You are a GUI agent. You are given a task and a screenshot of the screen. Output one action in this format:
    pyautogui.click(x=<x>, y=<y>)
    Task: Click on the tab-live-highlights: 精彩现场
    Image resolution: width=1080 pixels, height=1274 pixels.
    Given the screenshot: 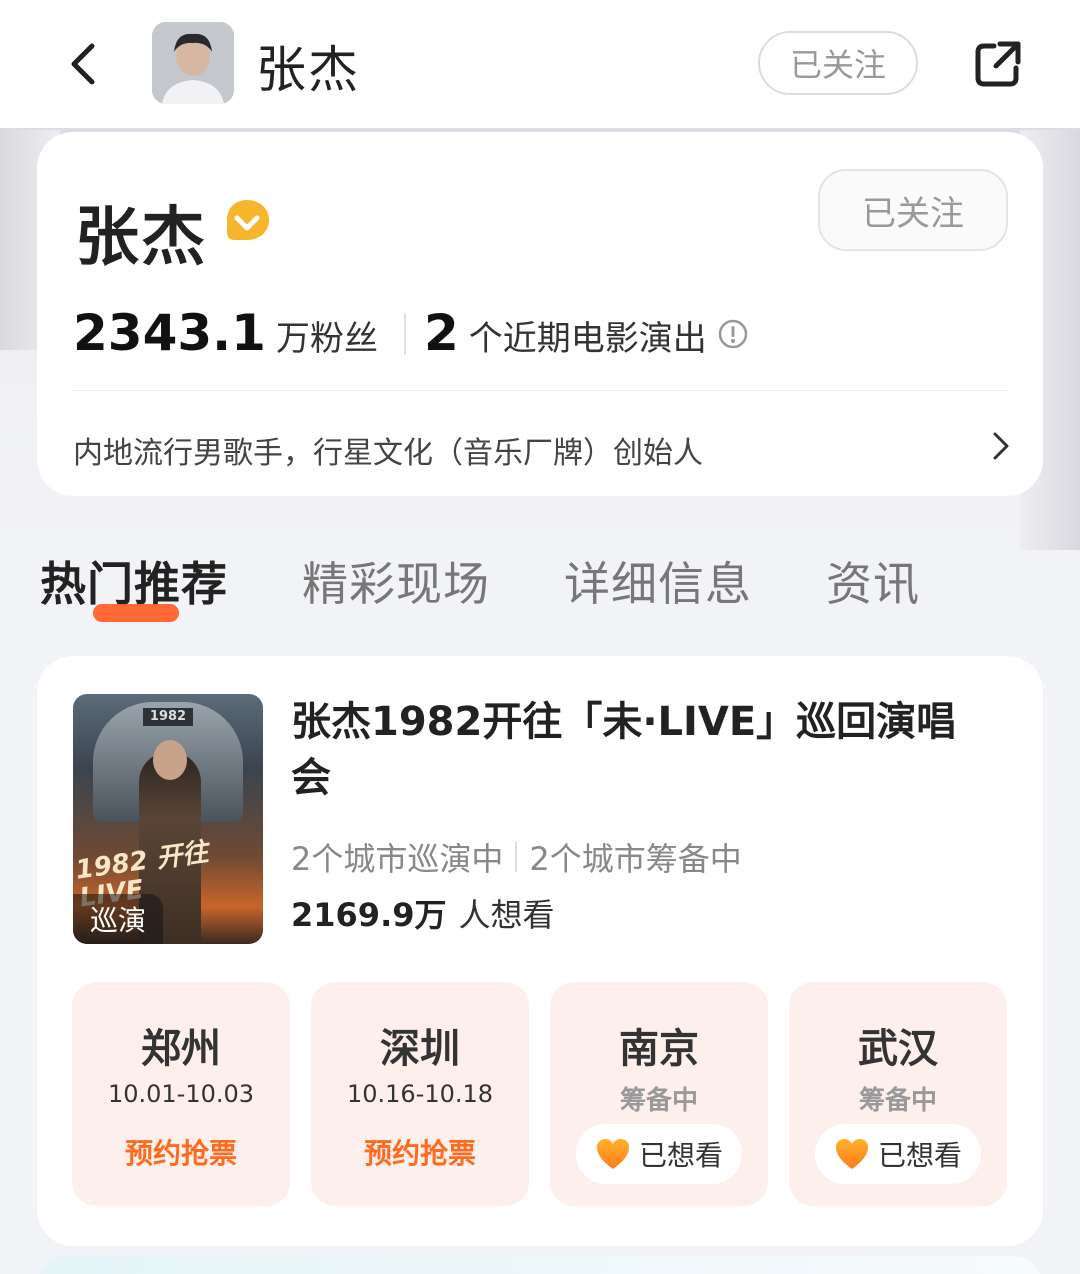 What is the action you would take?
    pyautogui.click(x=396, y=581)
    